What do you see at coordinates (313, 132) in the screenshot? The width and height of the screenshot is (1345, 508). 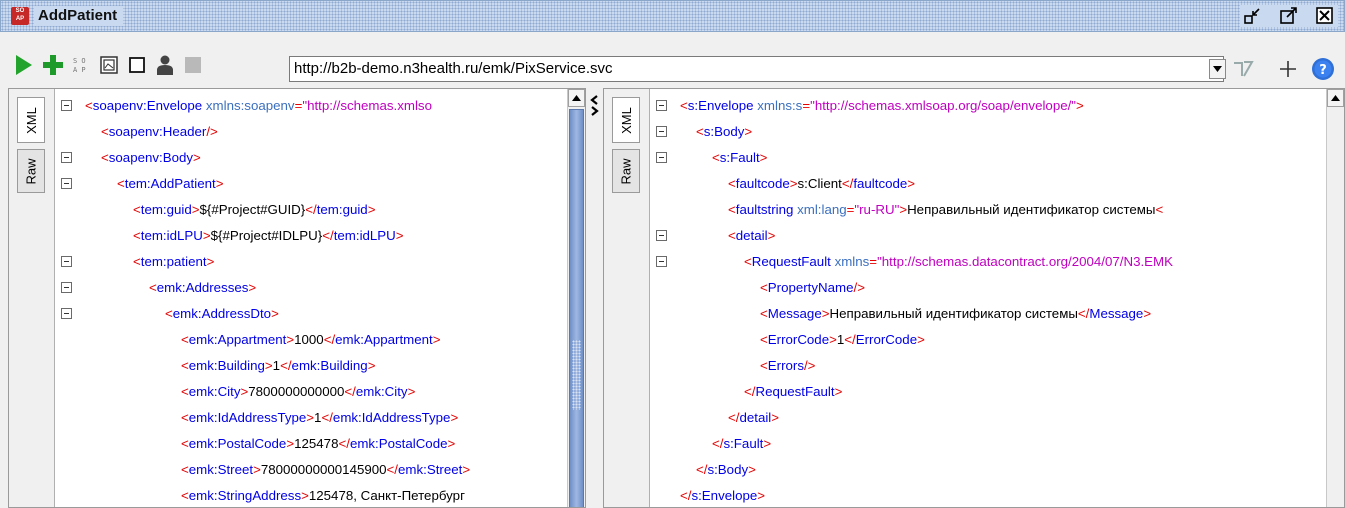 I see `xml-line: <soapenv:Header/>` at bounding box center [313, 132].